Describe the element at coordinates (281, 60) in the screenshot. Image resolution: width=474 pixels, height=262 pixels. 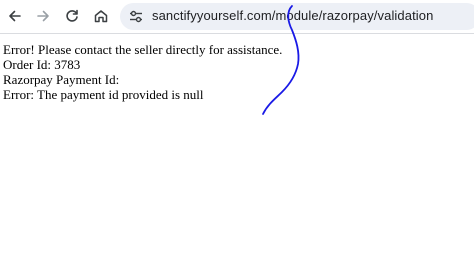
I see `handwritten-annotation` at that location.